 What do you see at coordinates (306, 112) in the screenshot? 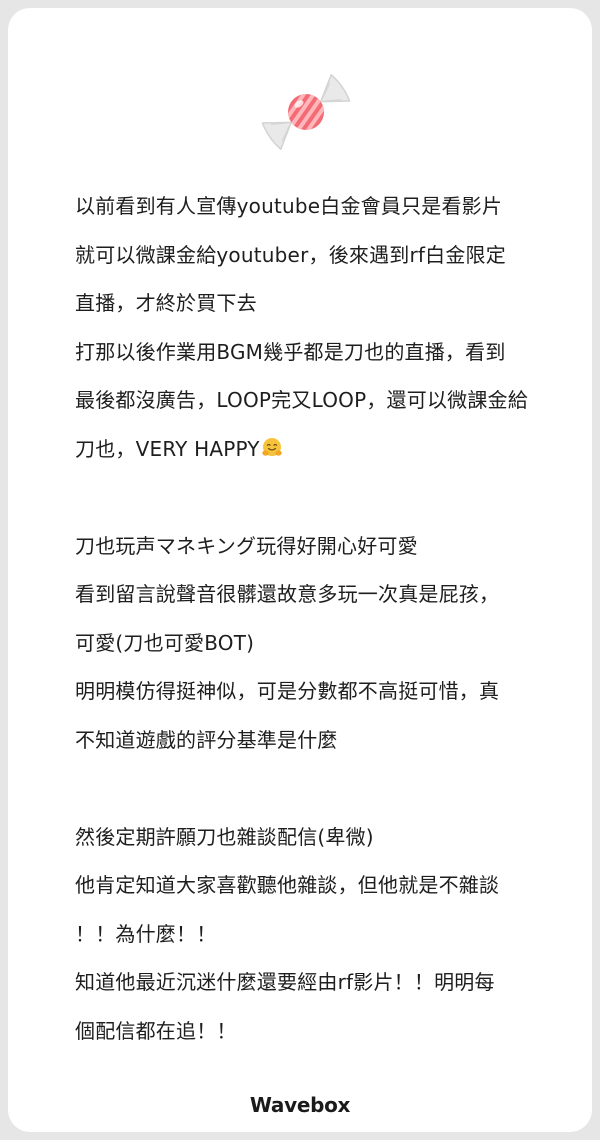
I see `candy-icon` at bounding box center [306, 112].